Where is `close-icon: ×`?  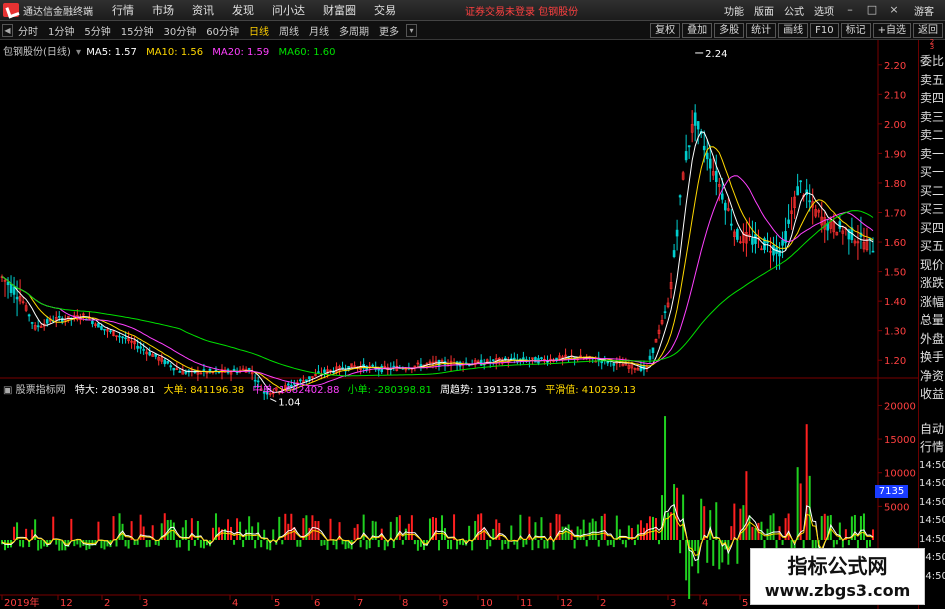
close-icon: × is located at coordinates (894, 10).